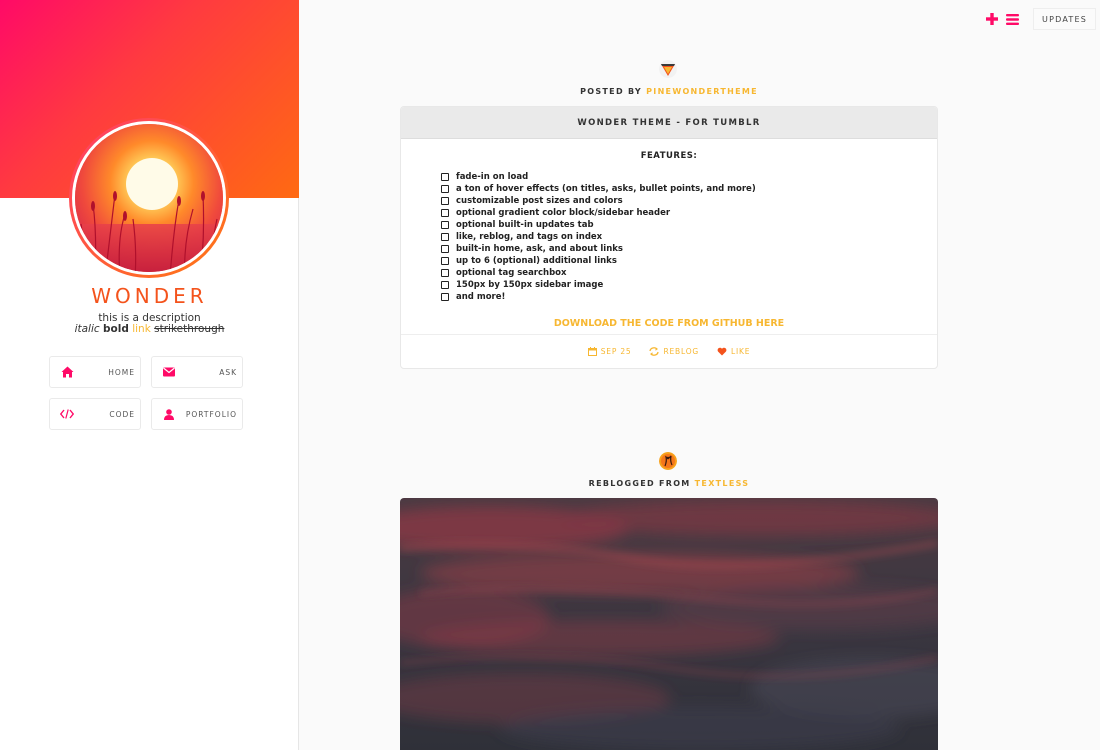 The image size is (1100, 750). Describe the element at coordinates (702, 91) in the screenshot. I see `post-author-link: PINEWONDERTHEME` at that location.